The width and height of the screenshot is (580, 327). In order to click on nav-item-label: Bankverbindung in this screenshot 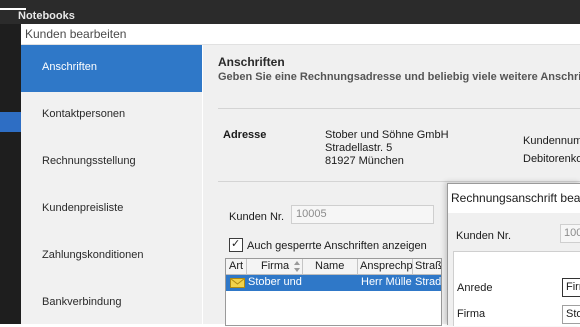, I will do `click(82, 302)`.